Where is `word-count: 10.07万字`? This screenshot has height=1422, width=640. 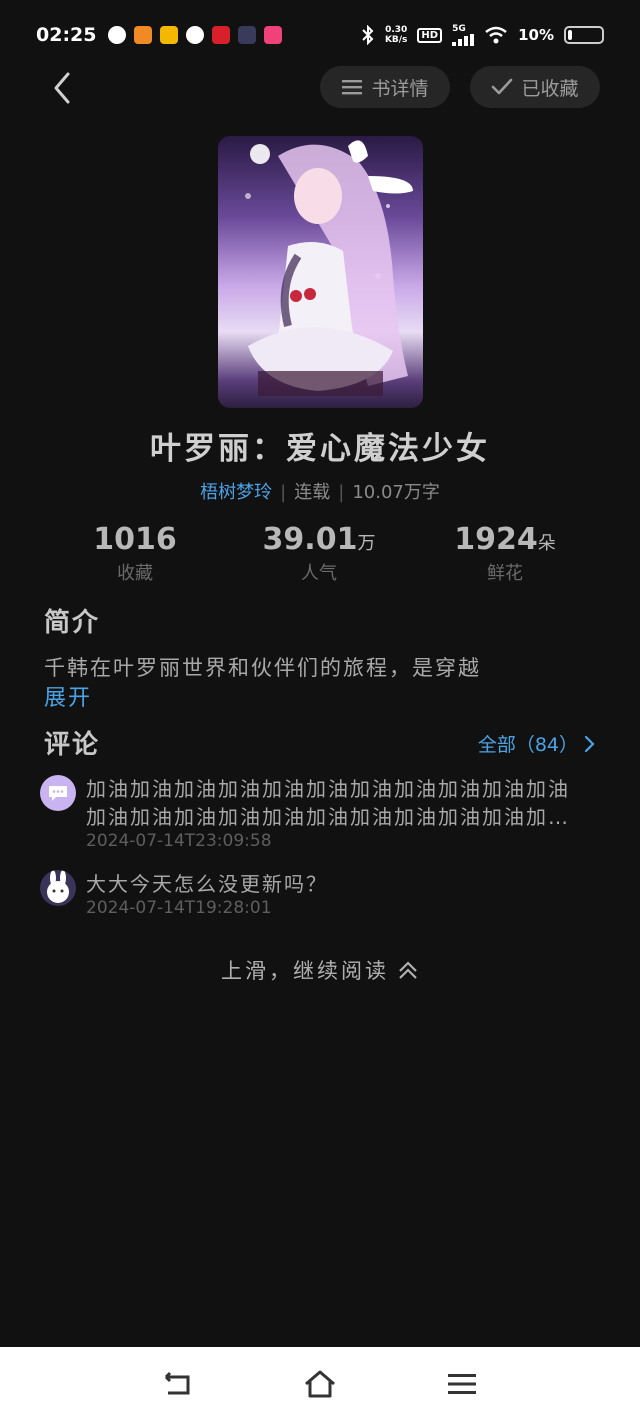 word-count: 10.07万字 is located at coordinates (396, 492).